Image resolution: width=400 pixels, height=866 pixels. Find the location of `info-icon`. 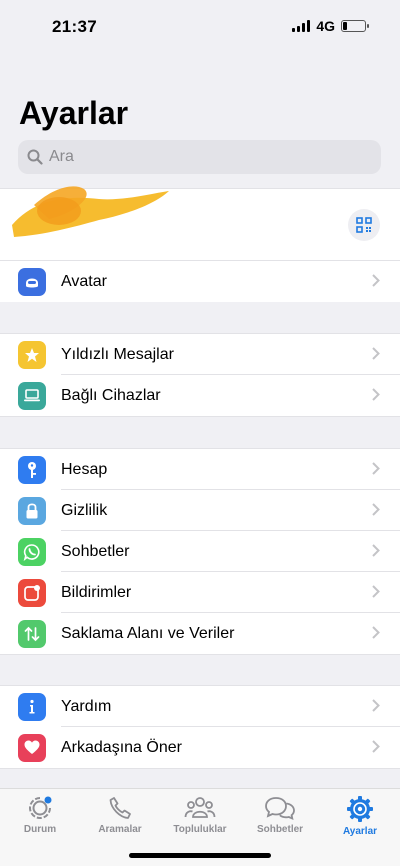

info-icon is located at coordinates (32, 706).